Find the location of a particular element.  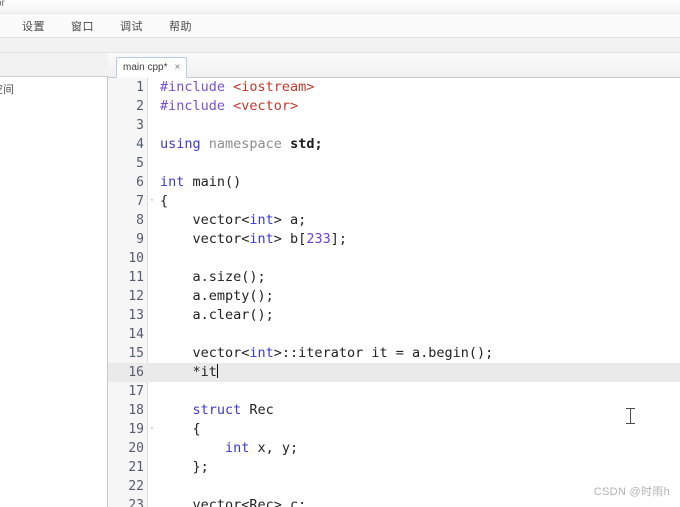

line-number: 1 is located at coordinates (140, 87).